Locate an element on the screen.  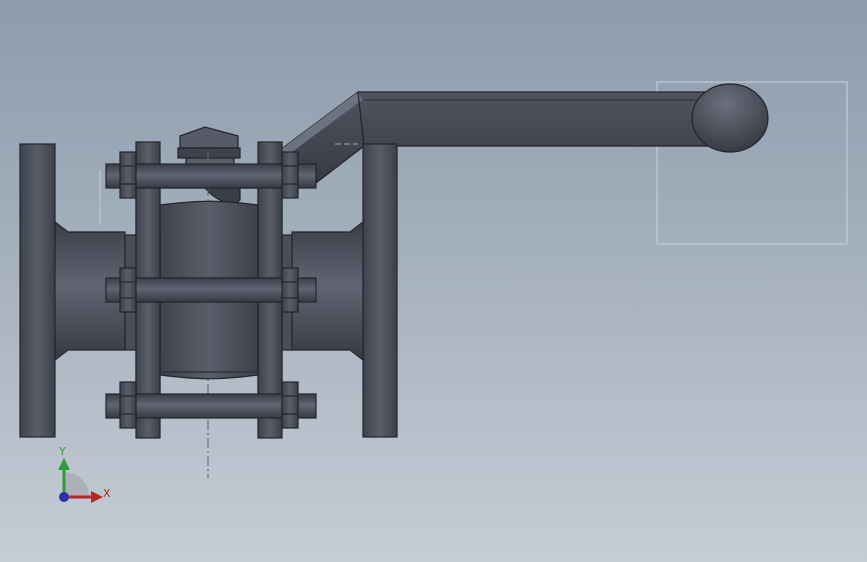
left-end-flange is located at coordinates (37, 290).